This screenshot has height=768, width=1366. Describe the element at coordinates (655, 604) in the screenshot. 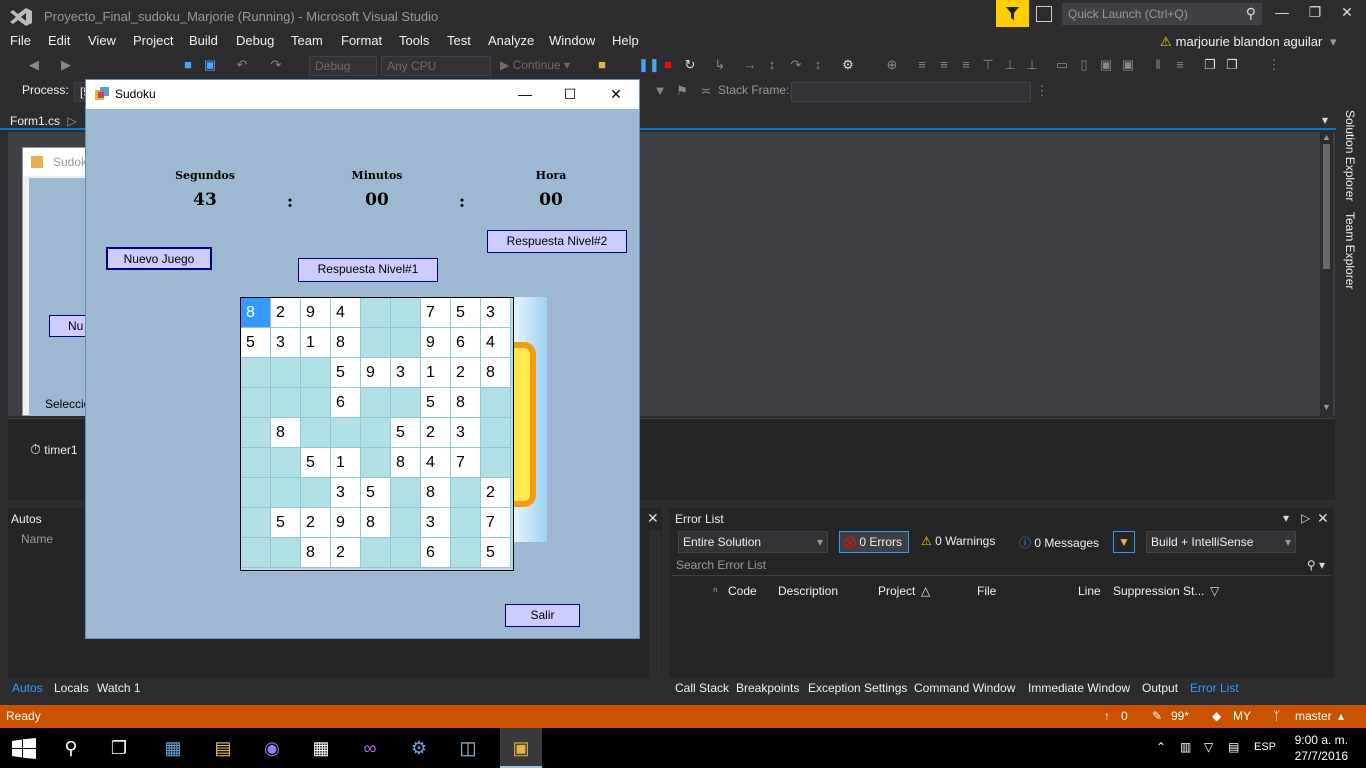

I see `autos-scrollbar` at that location.